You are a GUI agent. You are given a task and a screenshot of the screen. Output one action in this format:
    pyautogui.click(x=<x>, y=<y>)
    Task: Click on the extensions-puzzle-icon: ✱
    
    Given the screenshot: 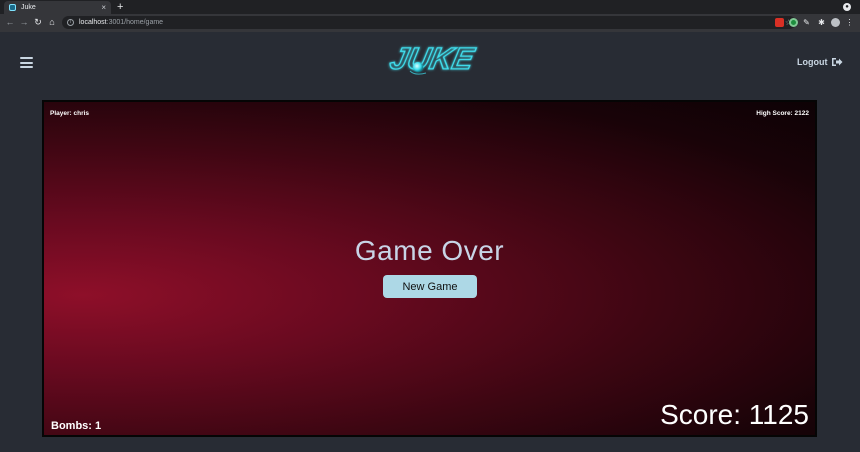 What is the action you would take?
    pyautogui.click(x=821, y=22)
    